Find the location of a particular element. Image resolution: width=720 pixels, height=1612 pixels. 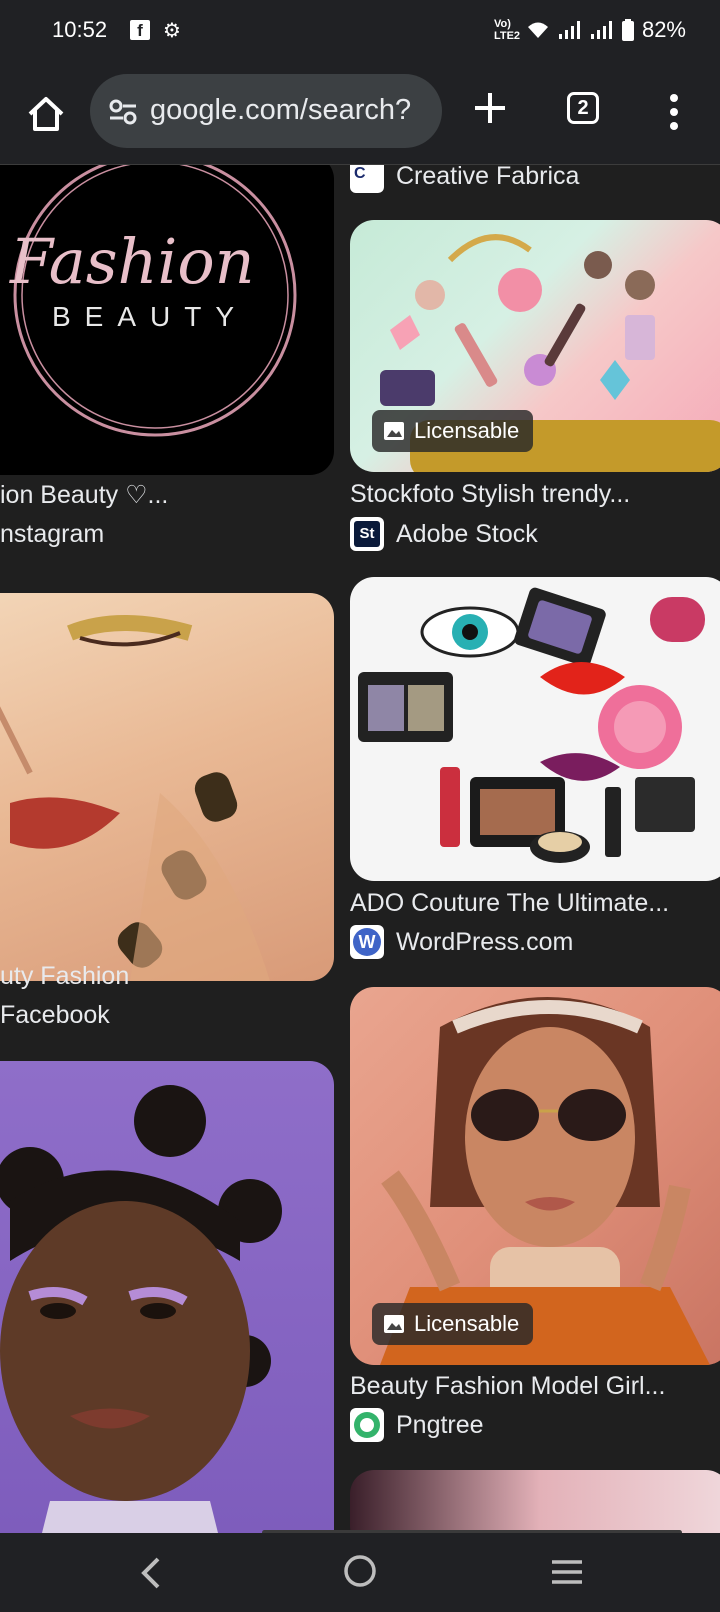

creative-fabrica-favicon: C is located at coordinates (367, 179).